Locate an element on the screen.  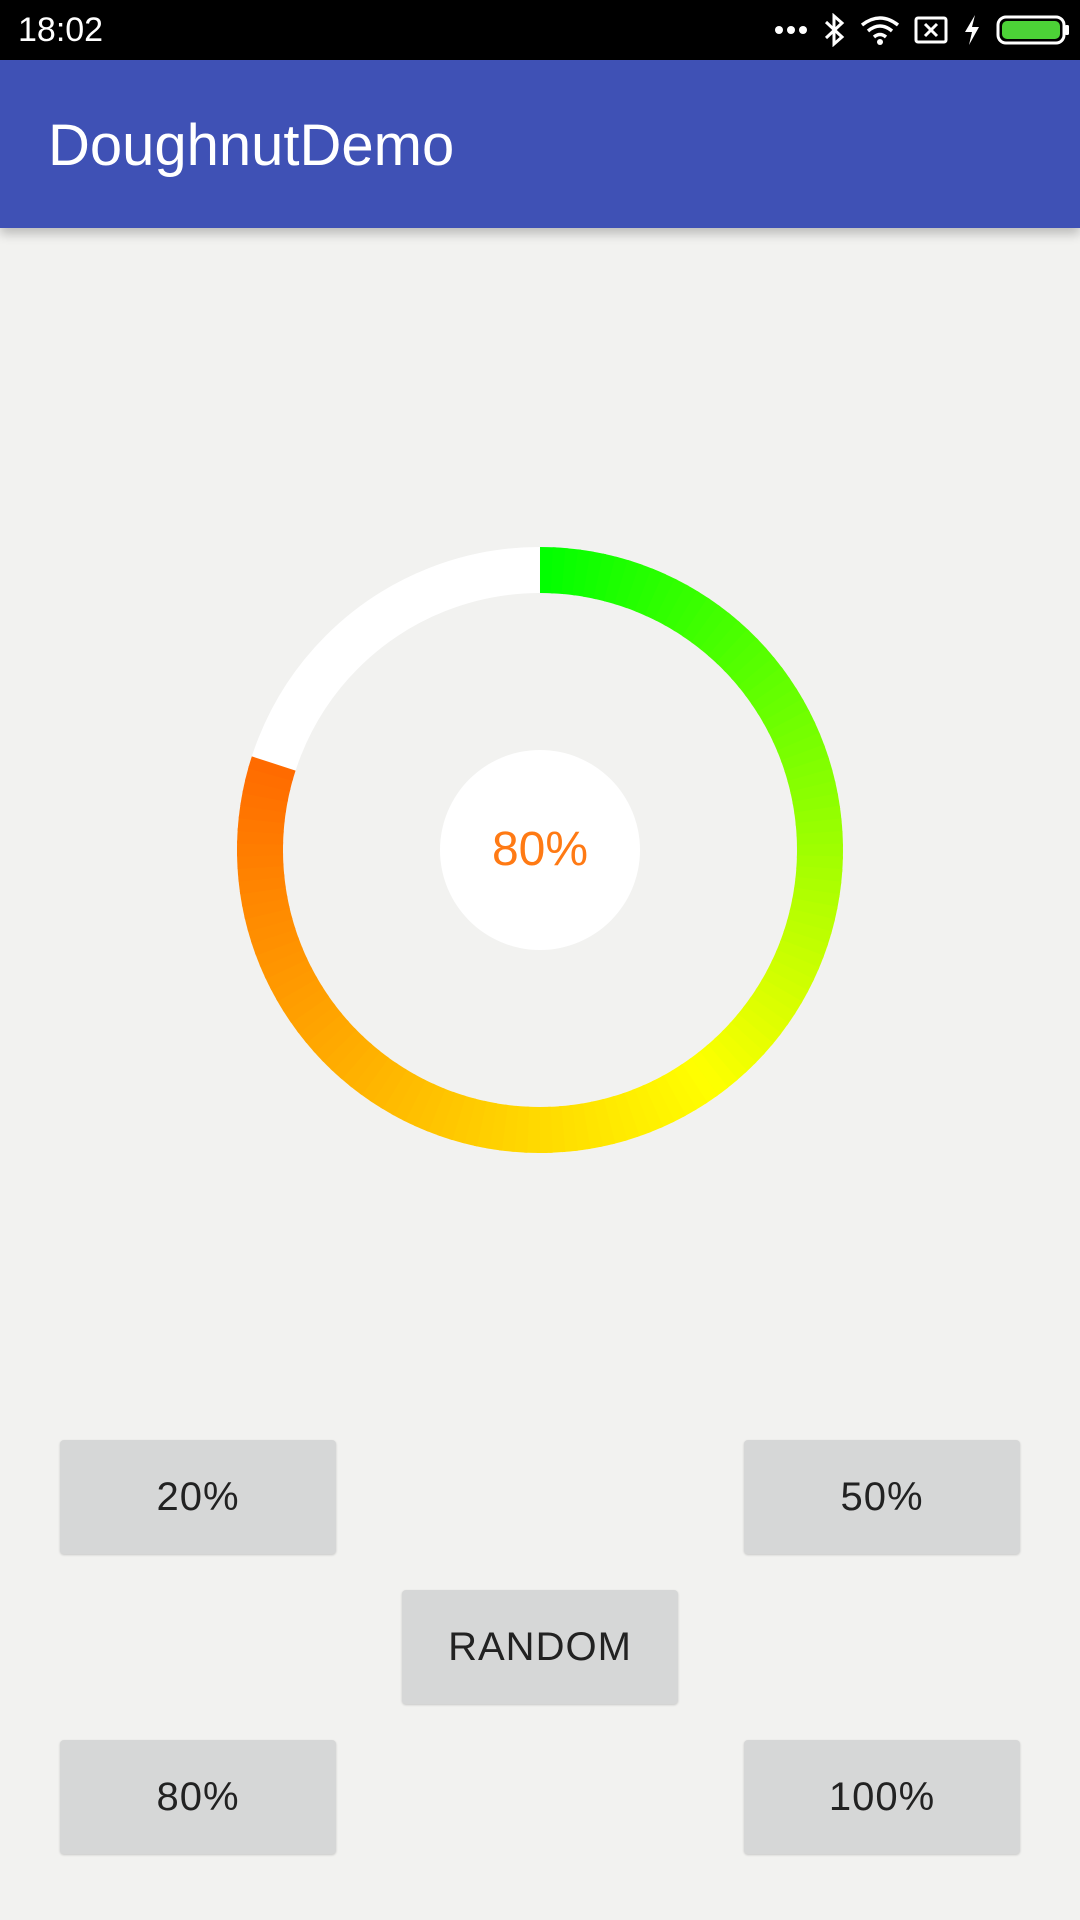
app-bar: DoughnutDemo is located at coordinates (540, 144).